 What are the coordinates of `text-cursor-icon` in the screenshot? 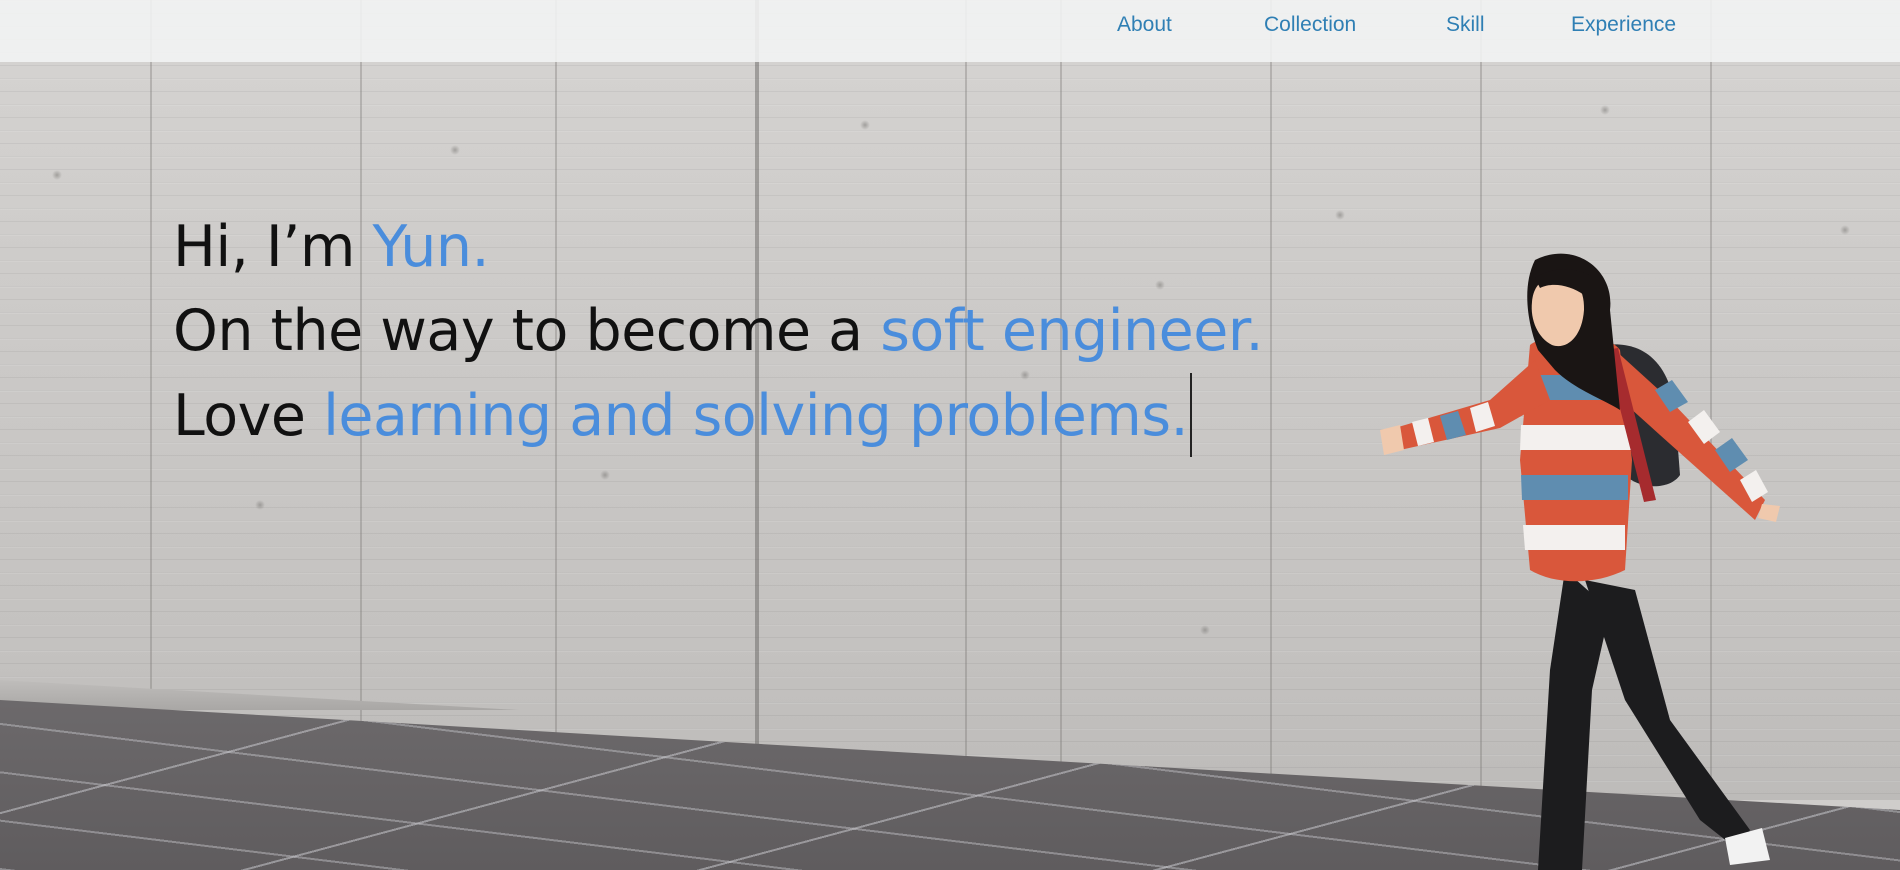 It's located at (1191, 415).